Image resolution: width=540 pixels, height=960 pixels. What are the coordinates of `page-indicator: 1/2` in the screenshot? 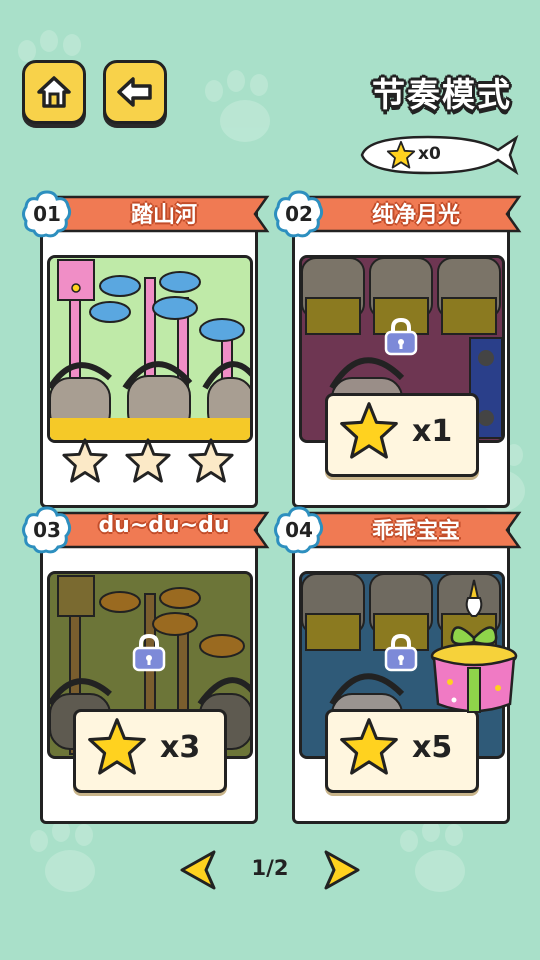 It's located at (270, 868).